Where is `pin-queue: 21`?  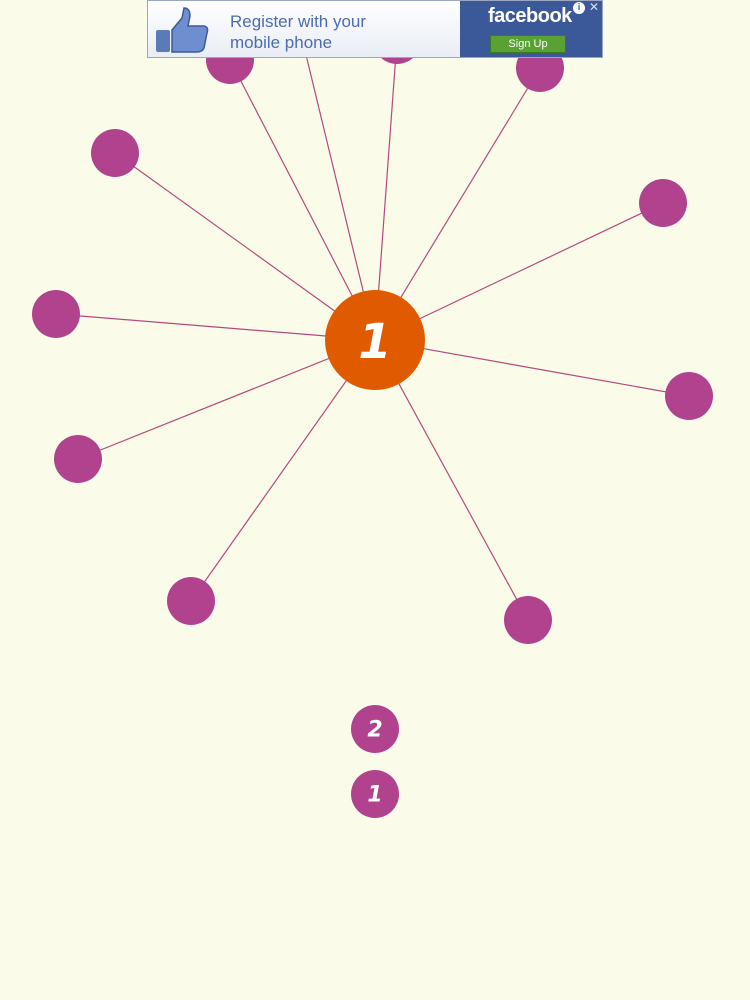
pin-queue: 21 is located at coordinates (375, 761).